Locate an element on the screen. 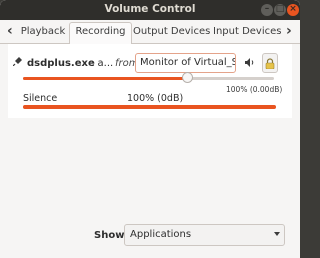 The width and height of the screenshot is (320, 258). chevron-right-icon: › is located at coordinates (289, 31).